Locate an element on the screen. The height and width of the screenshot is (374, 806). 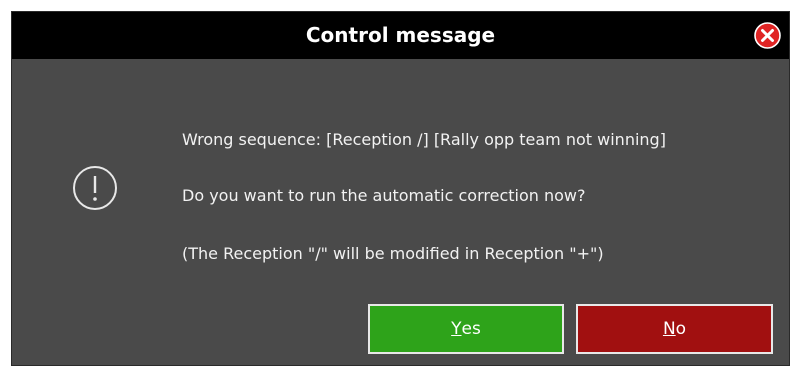
no-accelerator: N is located at coordinates (669, 329).